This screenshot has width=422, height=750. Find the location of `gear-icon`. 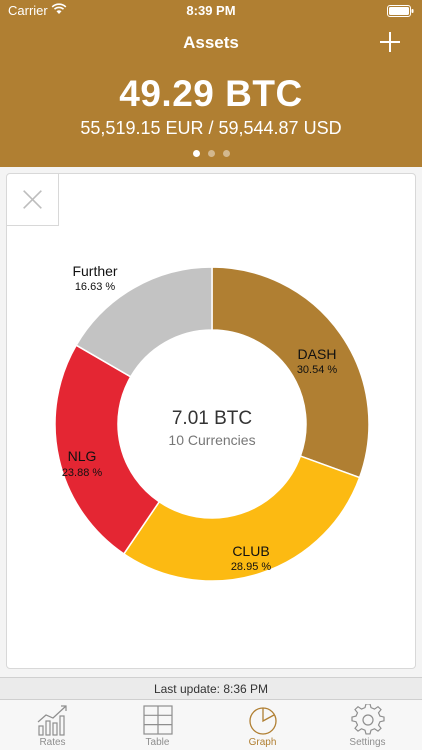

gear-icon is located at coordinates (368, 719).